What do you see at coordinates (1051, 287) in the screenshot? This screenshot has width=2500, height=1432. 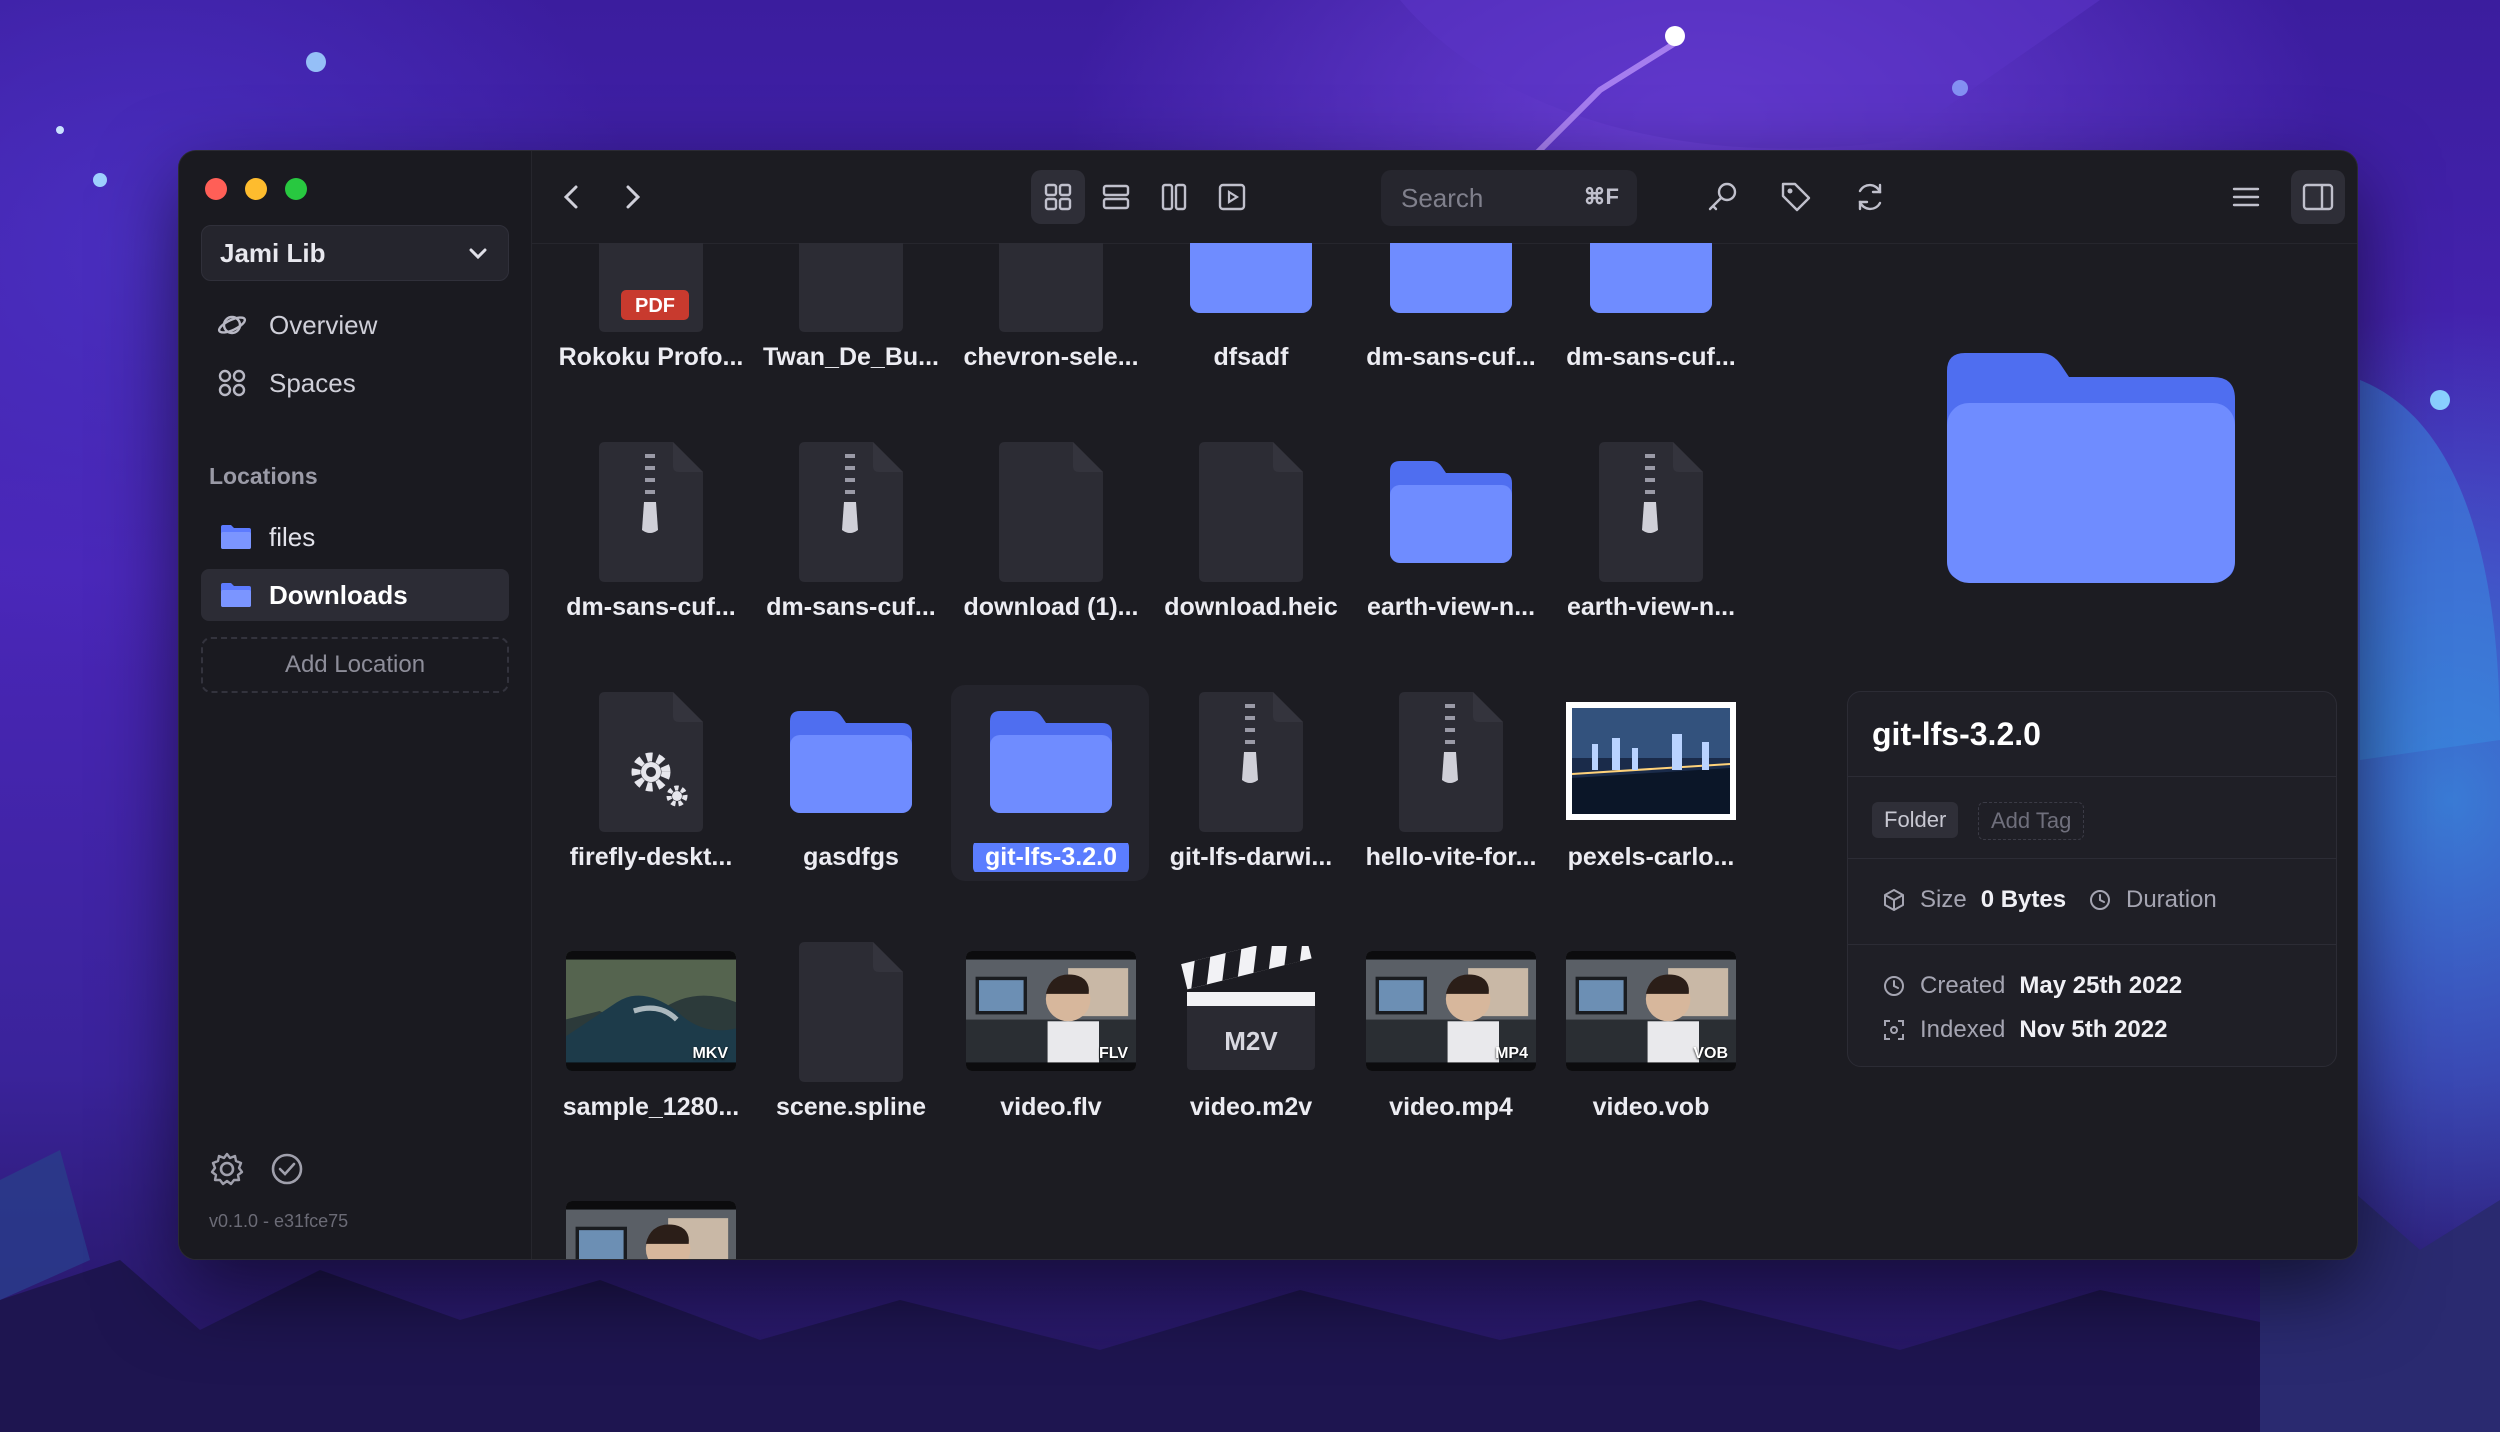 I see `file-icon` at bounding box center [1051, 287].